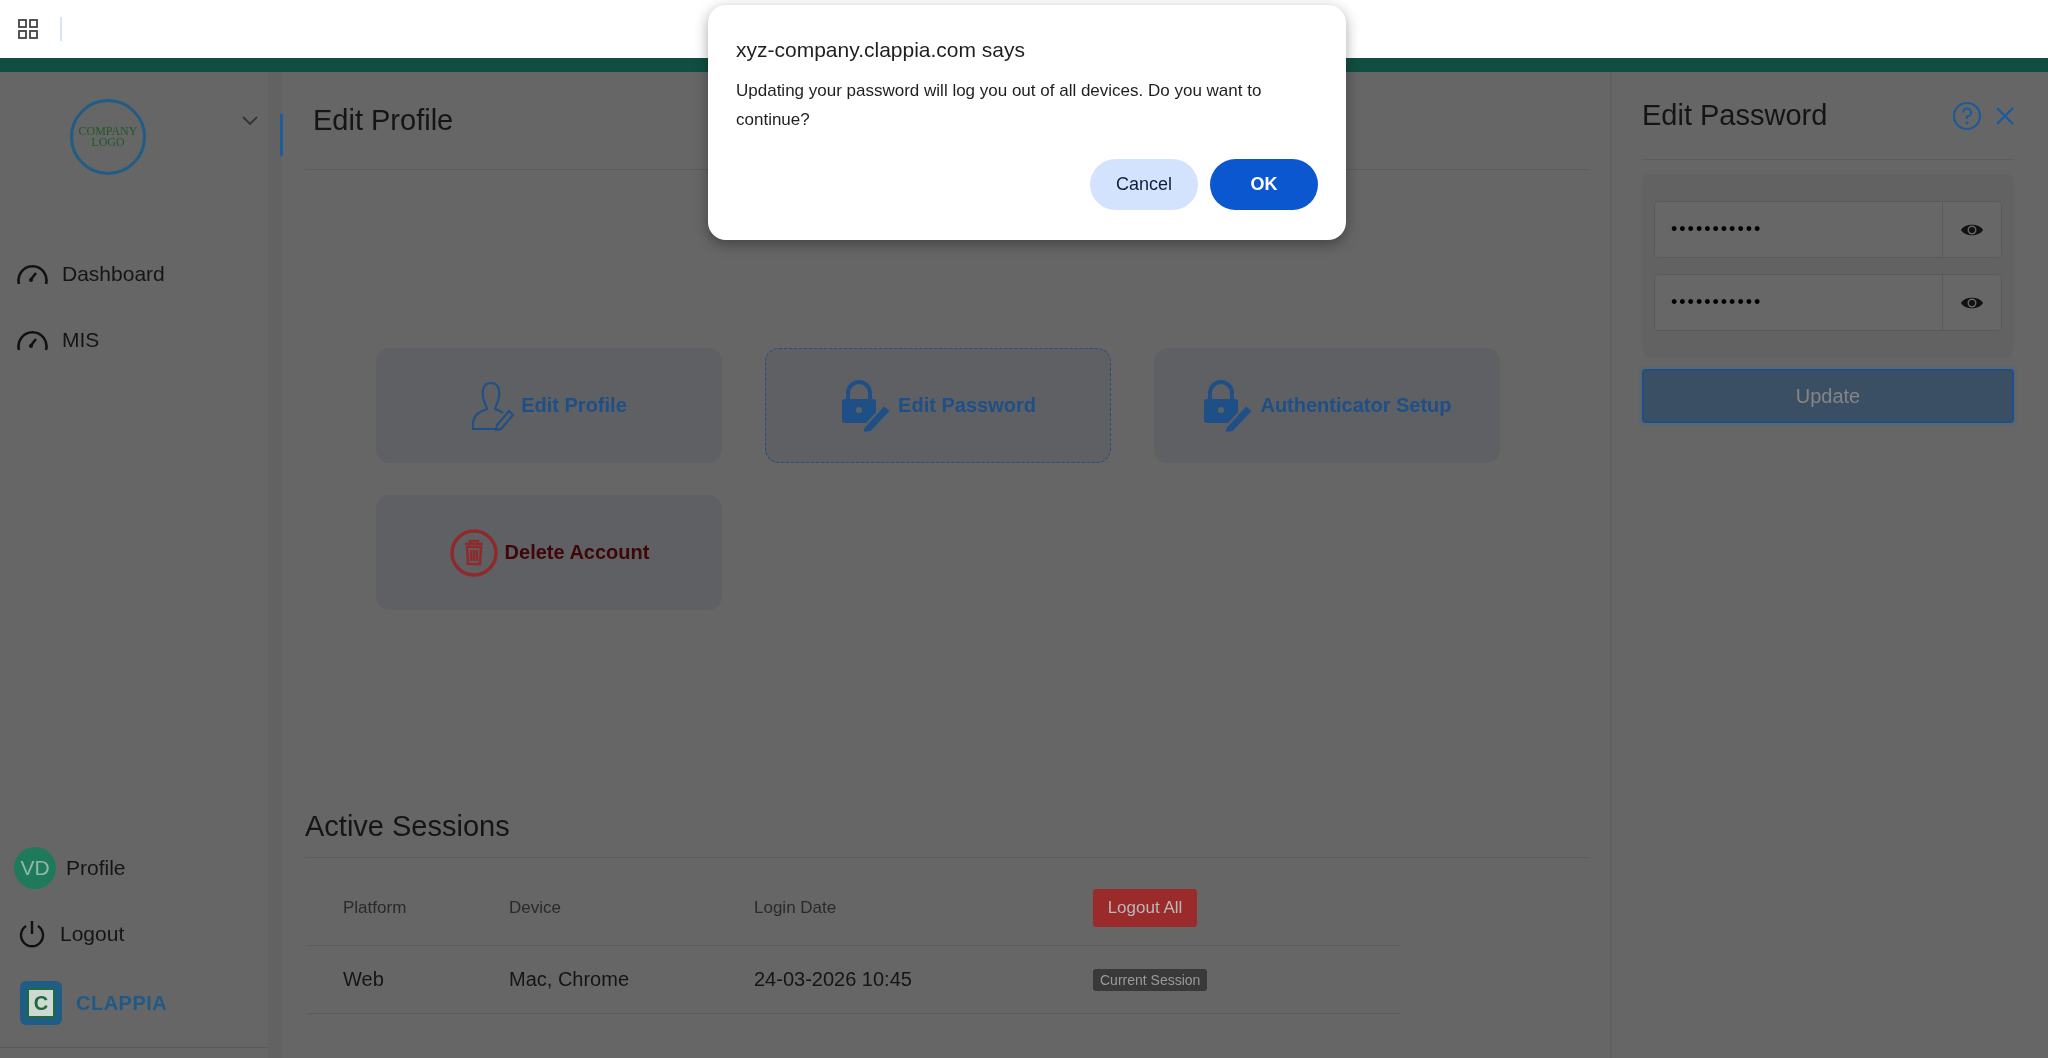 The width and height of the screenshot is (2048, 1058). Describe the element at coordinates (999, 105) in the screenshot. I see `dialog-message: Updating your password will log you out of all devices. Do you want to continue?` at that location.